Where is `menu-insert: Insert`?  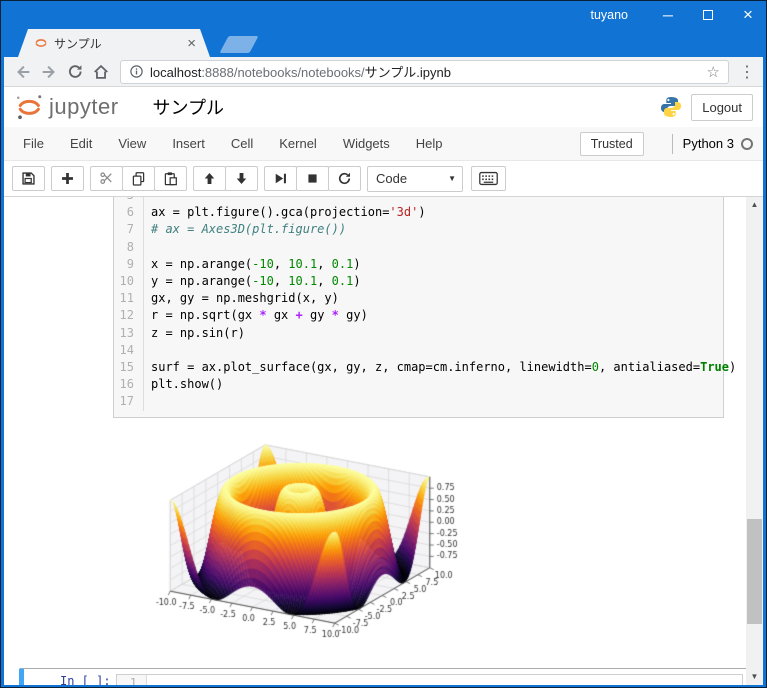
menu-insert: Insert is located at coordinates (188, 144).